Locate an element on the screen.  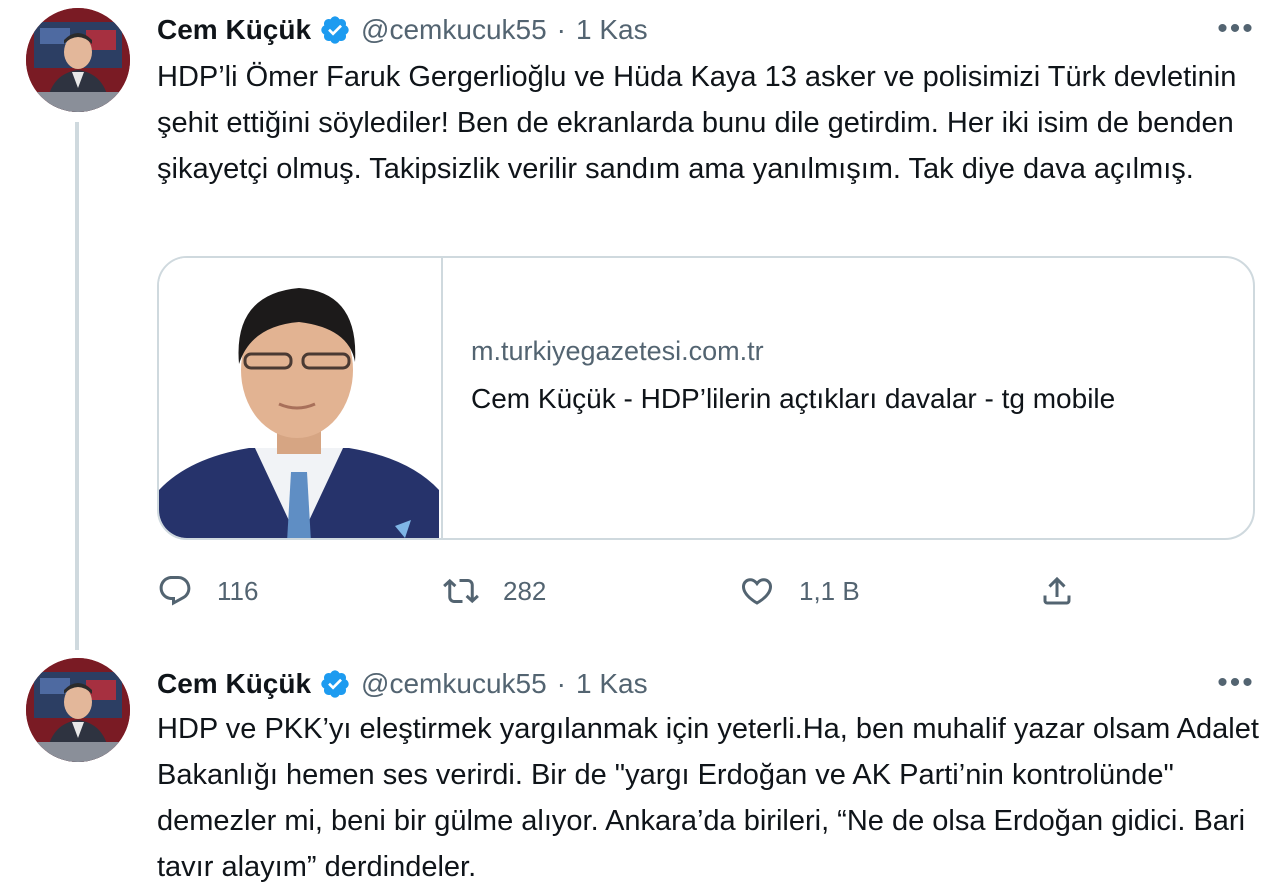
like-button: 1,1 B is located at coordinates (799, 591).